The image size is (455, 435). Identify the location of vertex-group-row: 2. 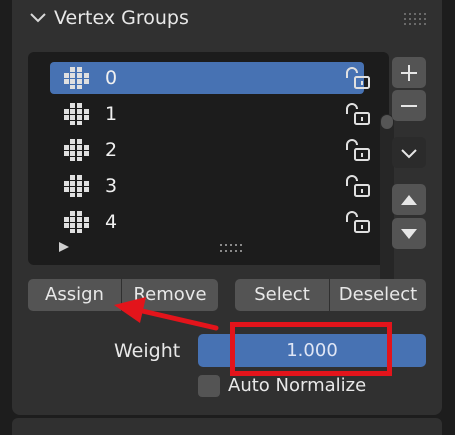
(210, 150).